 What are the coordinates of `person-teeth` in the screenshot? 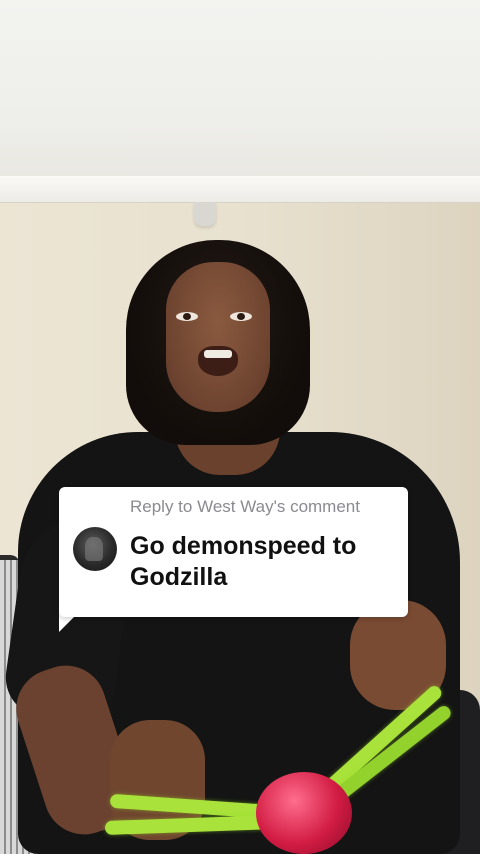 It's located at (218, 354).